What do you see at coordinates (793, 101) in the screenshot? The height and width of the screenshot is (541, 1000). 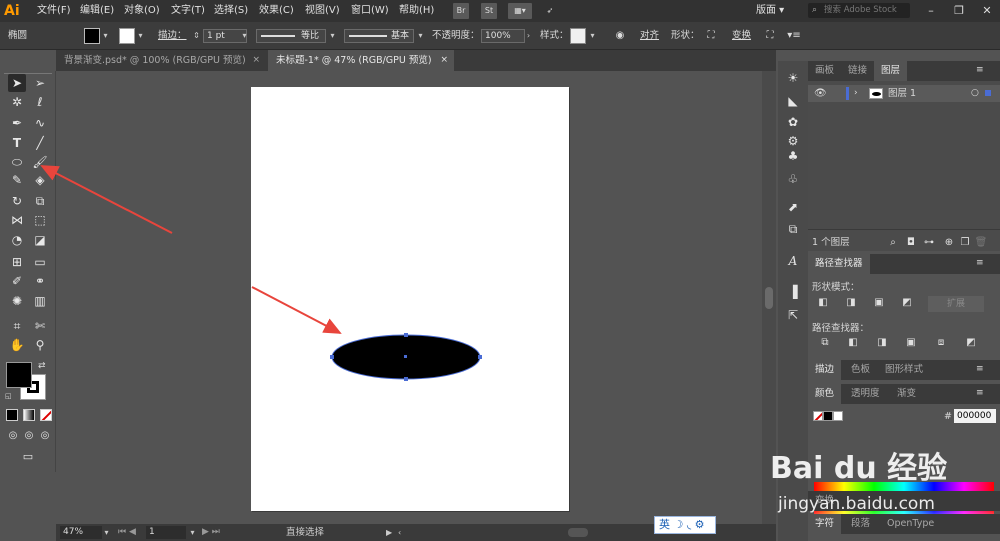 I see `swatch-libraries-icon: ◣` at bounding box center [793, 101].